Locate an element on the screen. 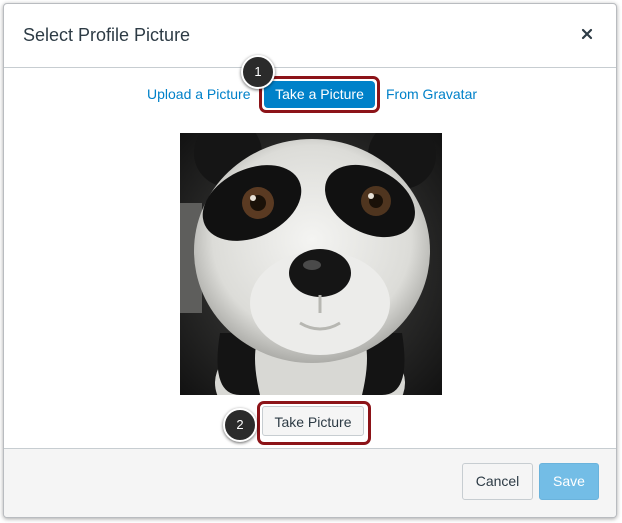 The width and height of the screenshot is (622, 523). take-picture-highlight-frame: Take Picture is located at coordinates (314, 423).